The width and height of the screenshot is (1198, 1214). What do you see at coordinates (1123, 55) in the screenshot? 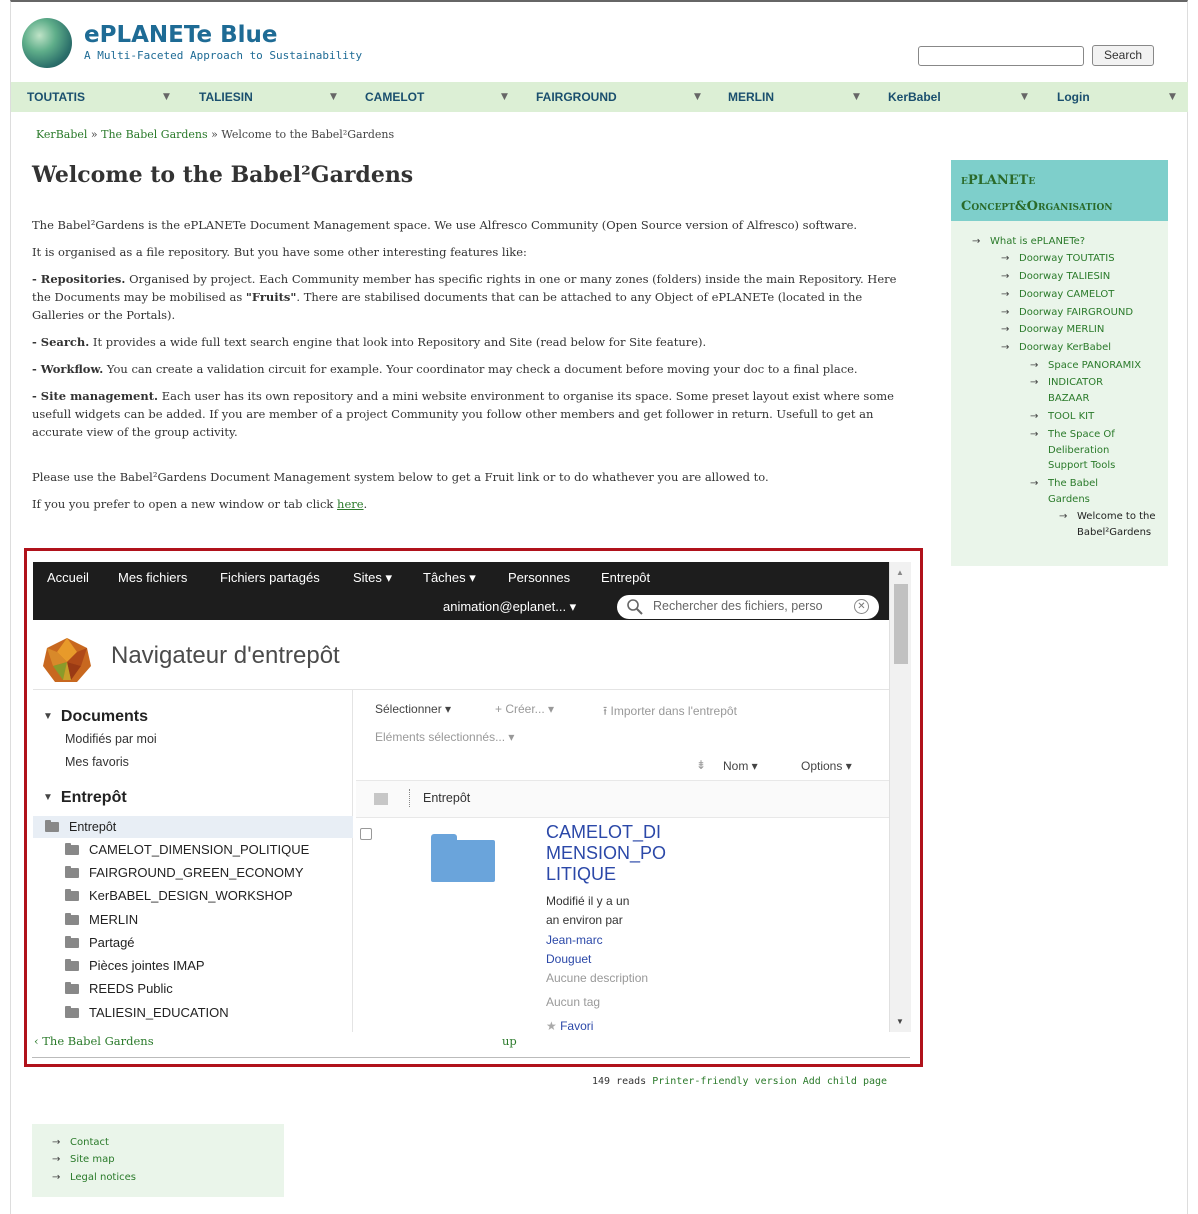
I see `site-search-button: Search` at bounding box center [1123, 55].